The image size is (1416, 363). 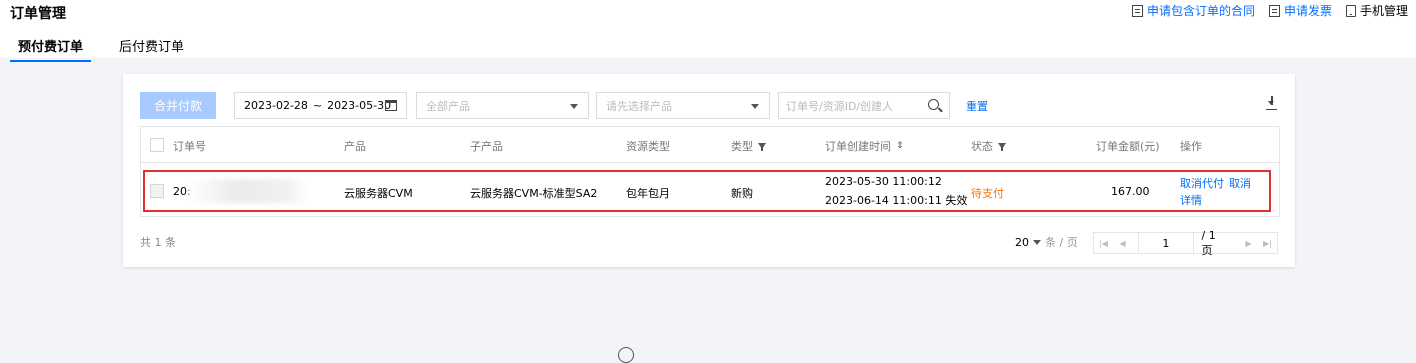 What do you see at coordinates (1103, 243) in the screenshot?
I see `first-page-icon: |◀` at bounding box center [1103, 243].